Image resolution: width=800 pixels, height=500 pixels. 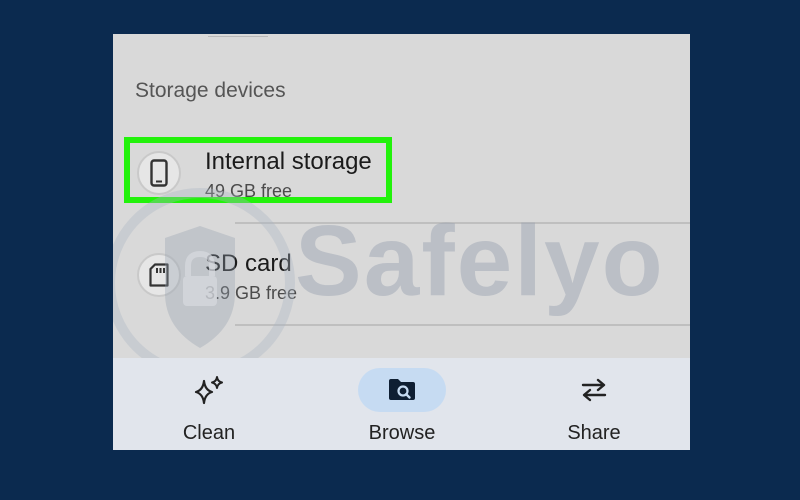 I want to click on section-title: Storage devices, so click(x=210, y=90).